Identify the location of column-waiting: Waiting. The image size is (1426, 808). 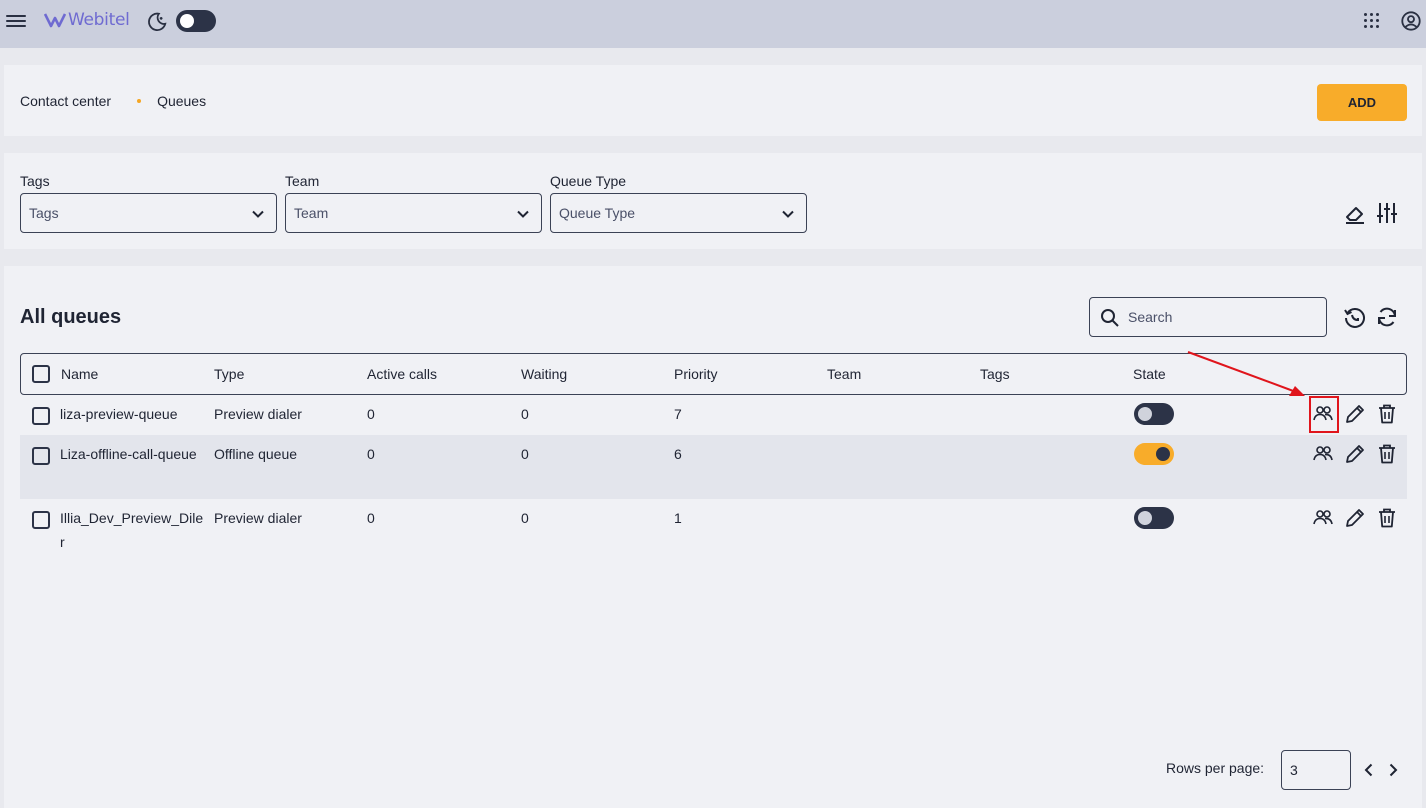
(544, 374).